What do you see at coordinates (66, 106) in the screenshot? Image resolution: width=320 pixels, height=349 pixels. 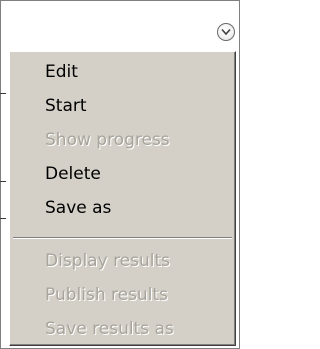 I see `menu-item-start: Start` at bounding box center [66, 106].